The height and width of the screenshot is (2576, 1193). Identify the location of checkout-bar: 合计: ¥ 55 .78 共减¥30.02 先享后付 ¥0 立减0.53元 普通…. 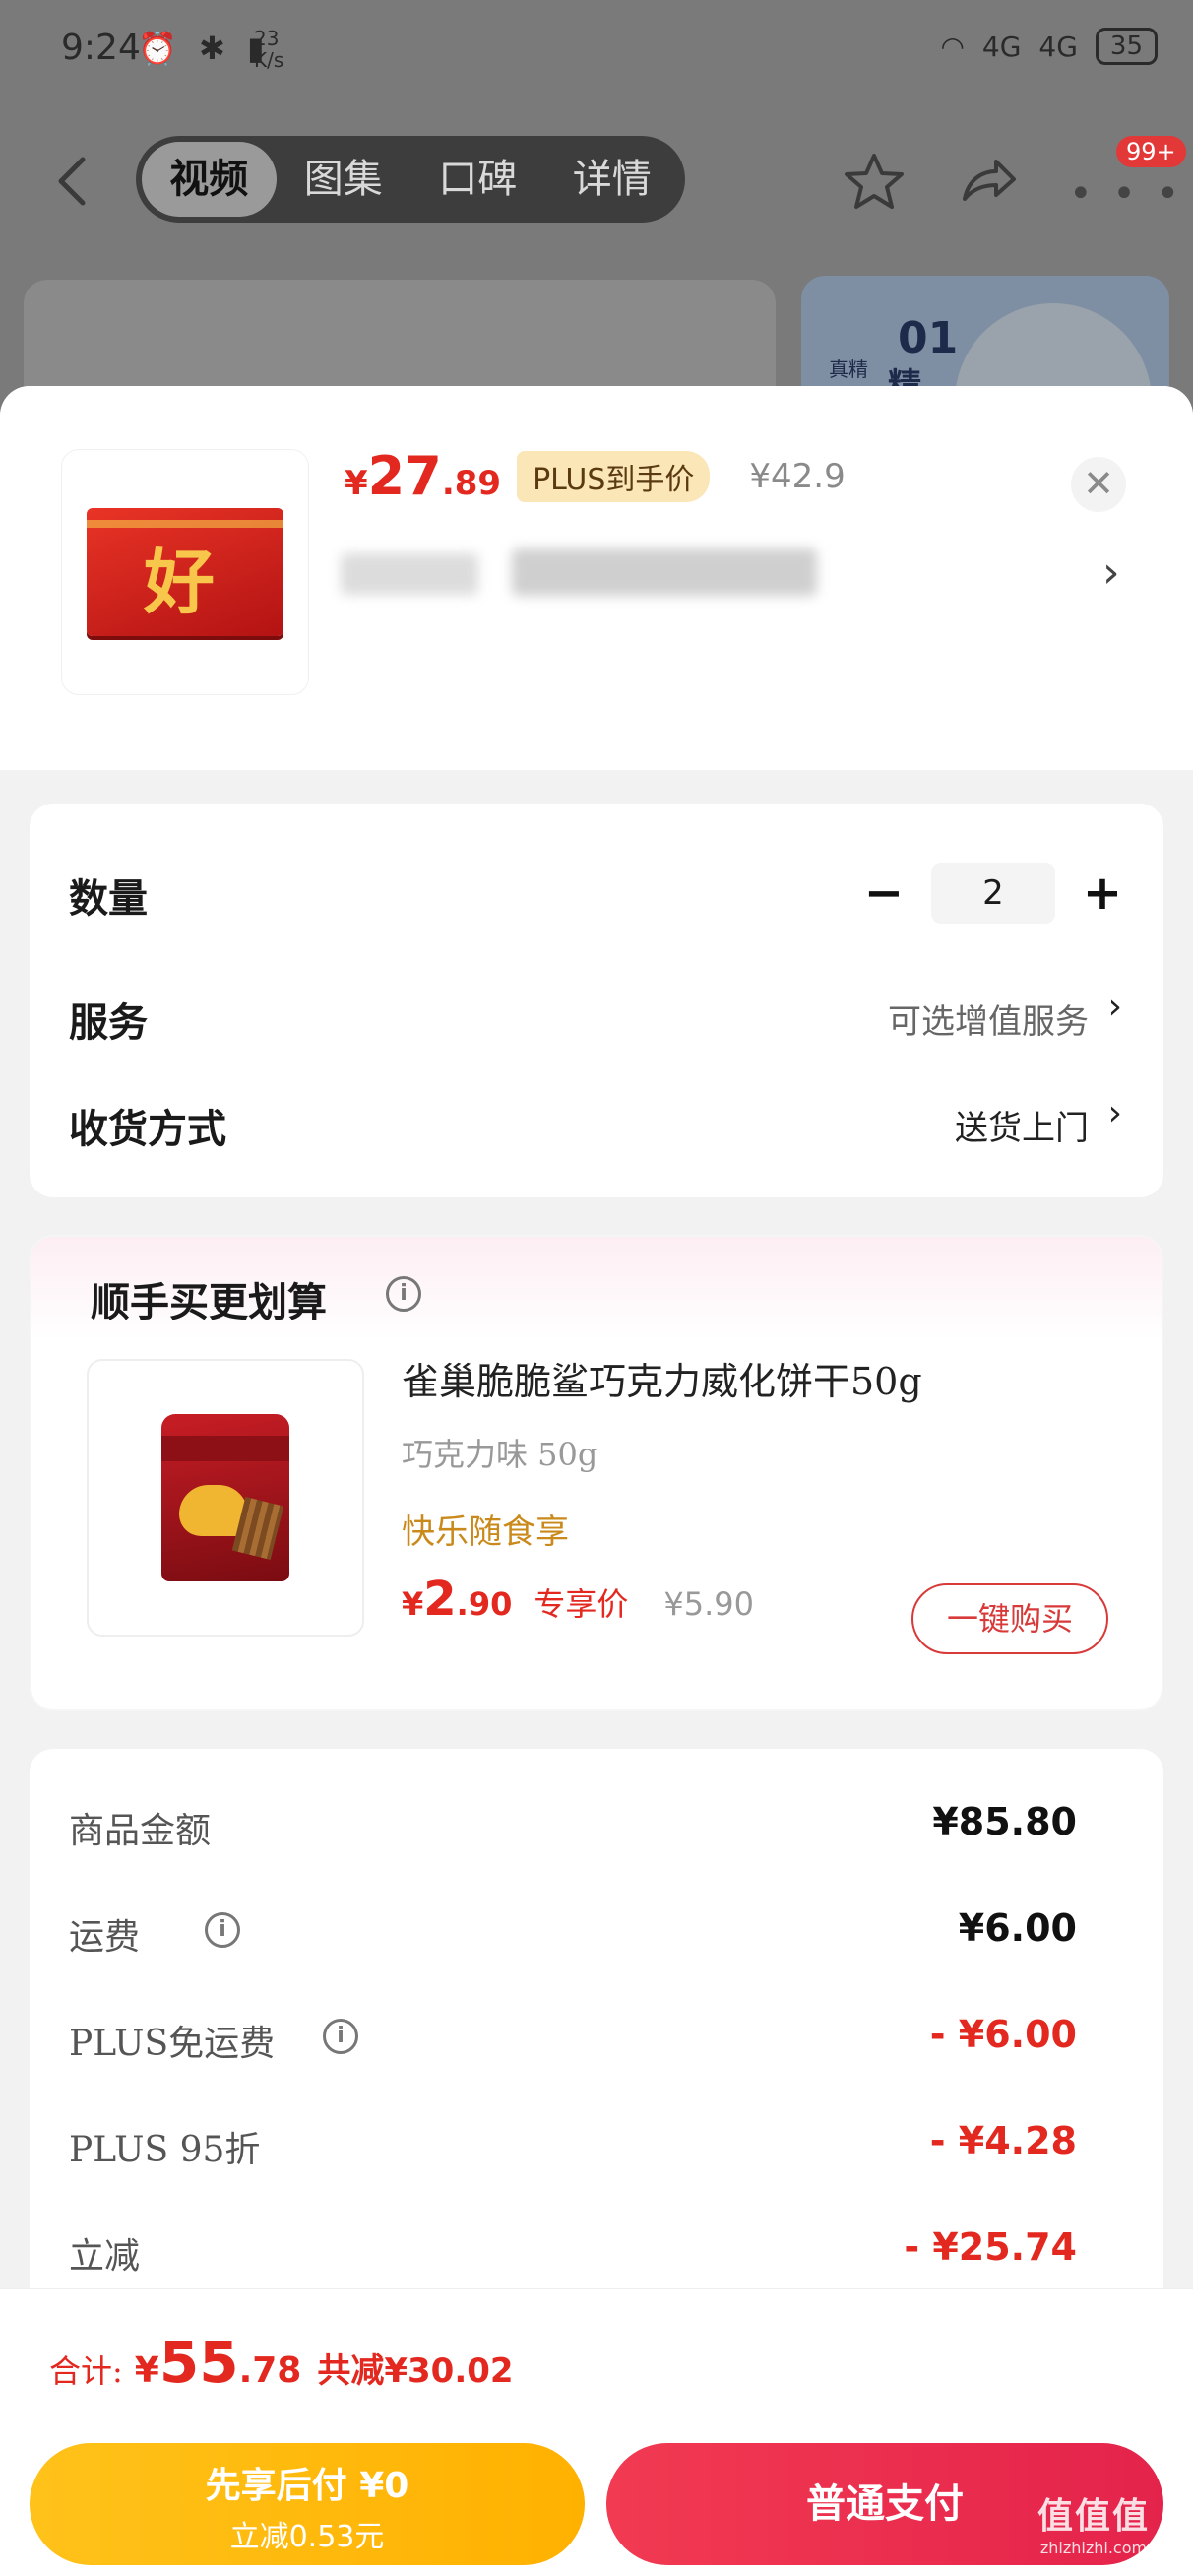
(596, 2432).